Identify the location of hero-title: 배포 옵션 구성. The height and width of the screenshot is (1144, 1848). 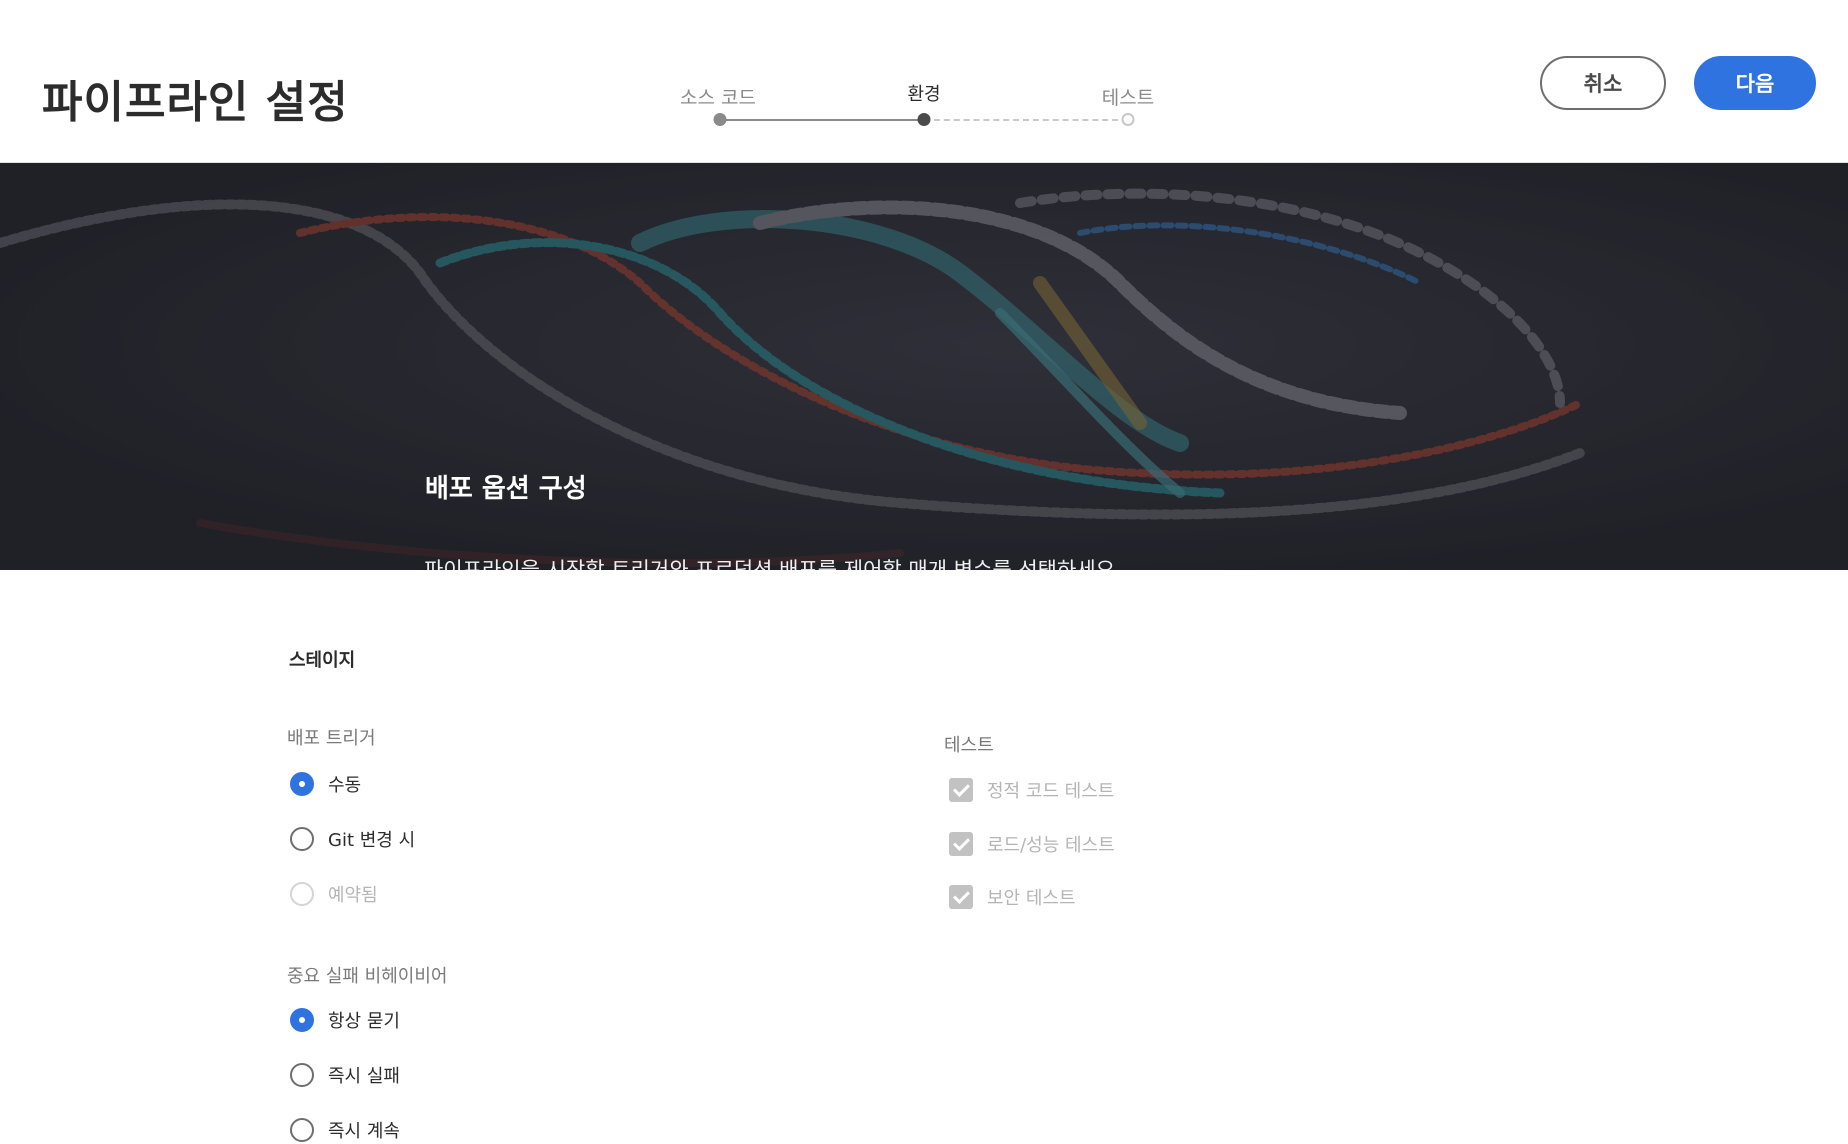
(506, 489).